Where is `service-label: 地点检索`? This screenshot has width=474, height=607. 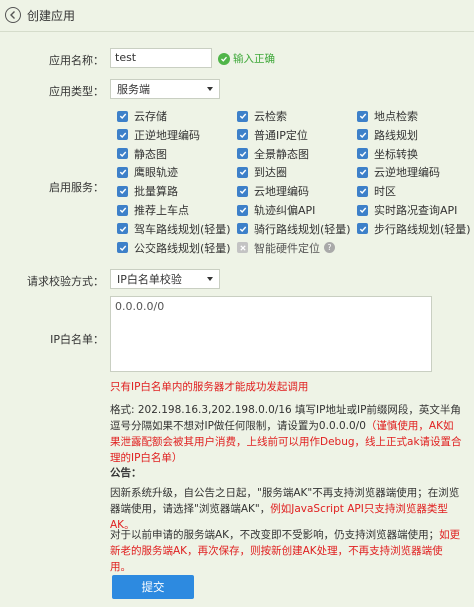
service-label: 地点检索 is located at coordinates (396, 116).